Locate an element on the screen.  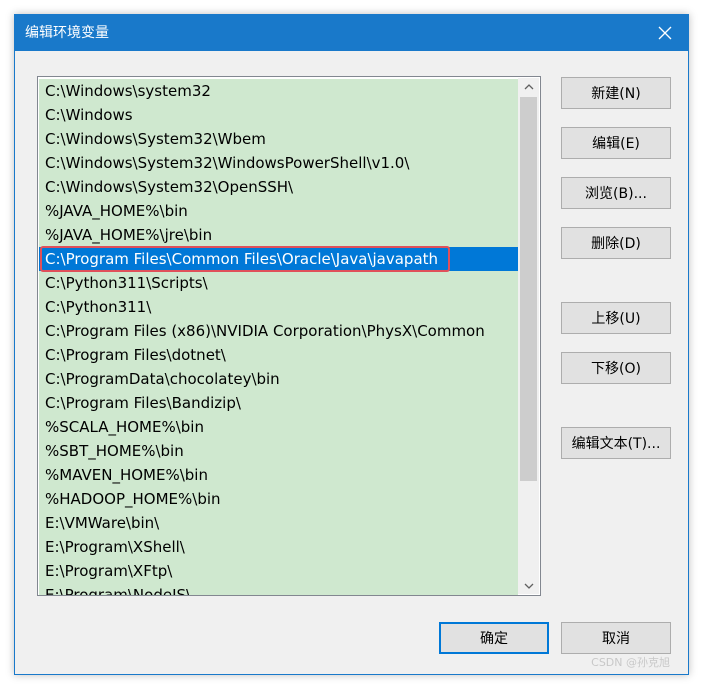
list-item: E:\VMWare\bin\ is located at coordinates (278, 523).